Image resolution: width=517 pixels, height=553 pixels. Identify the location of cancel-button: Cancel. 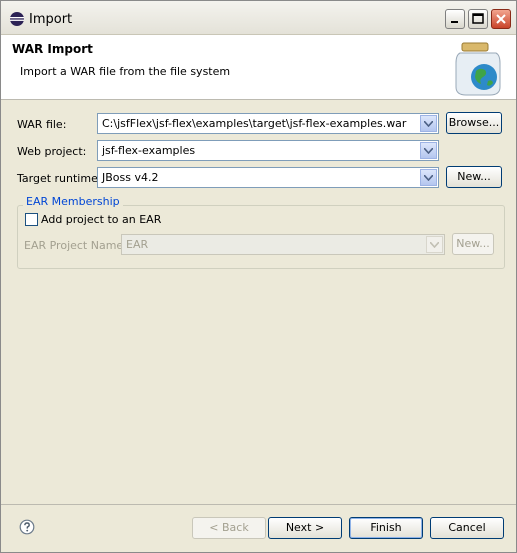
(467, 528).